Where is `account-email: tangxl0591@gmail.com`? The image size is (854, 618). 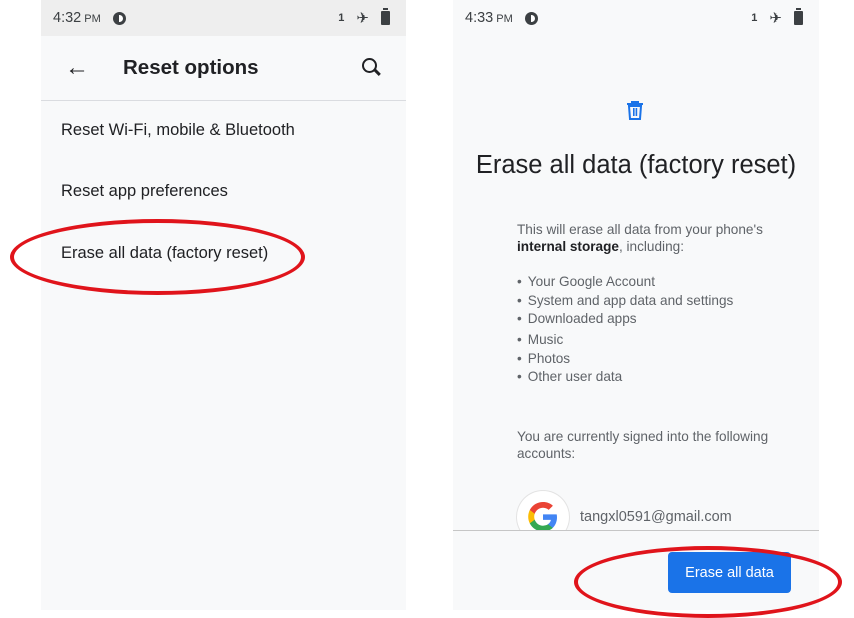
account-email: tangxl0591@gmail.com is located at coordinates (656, 517).